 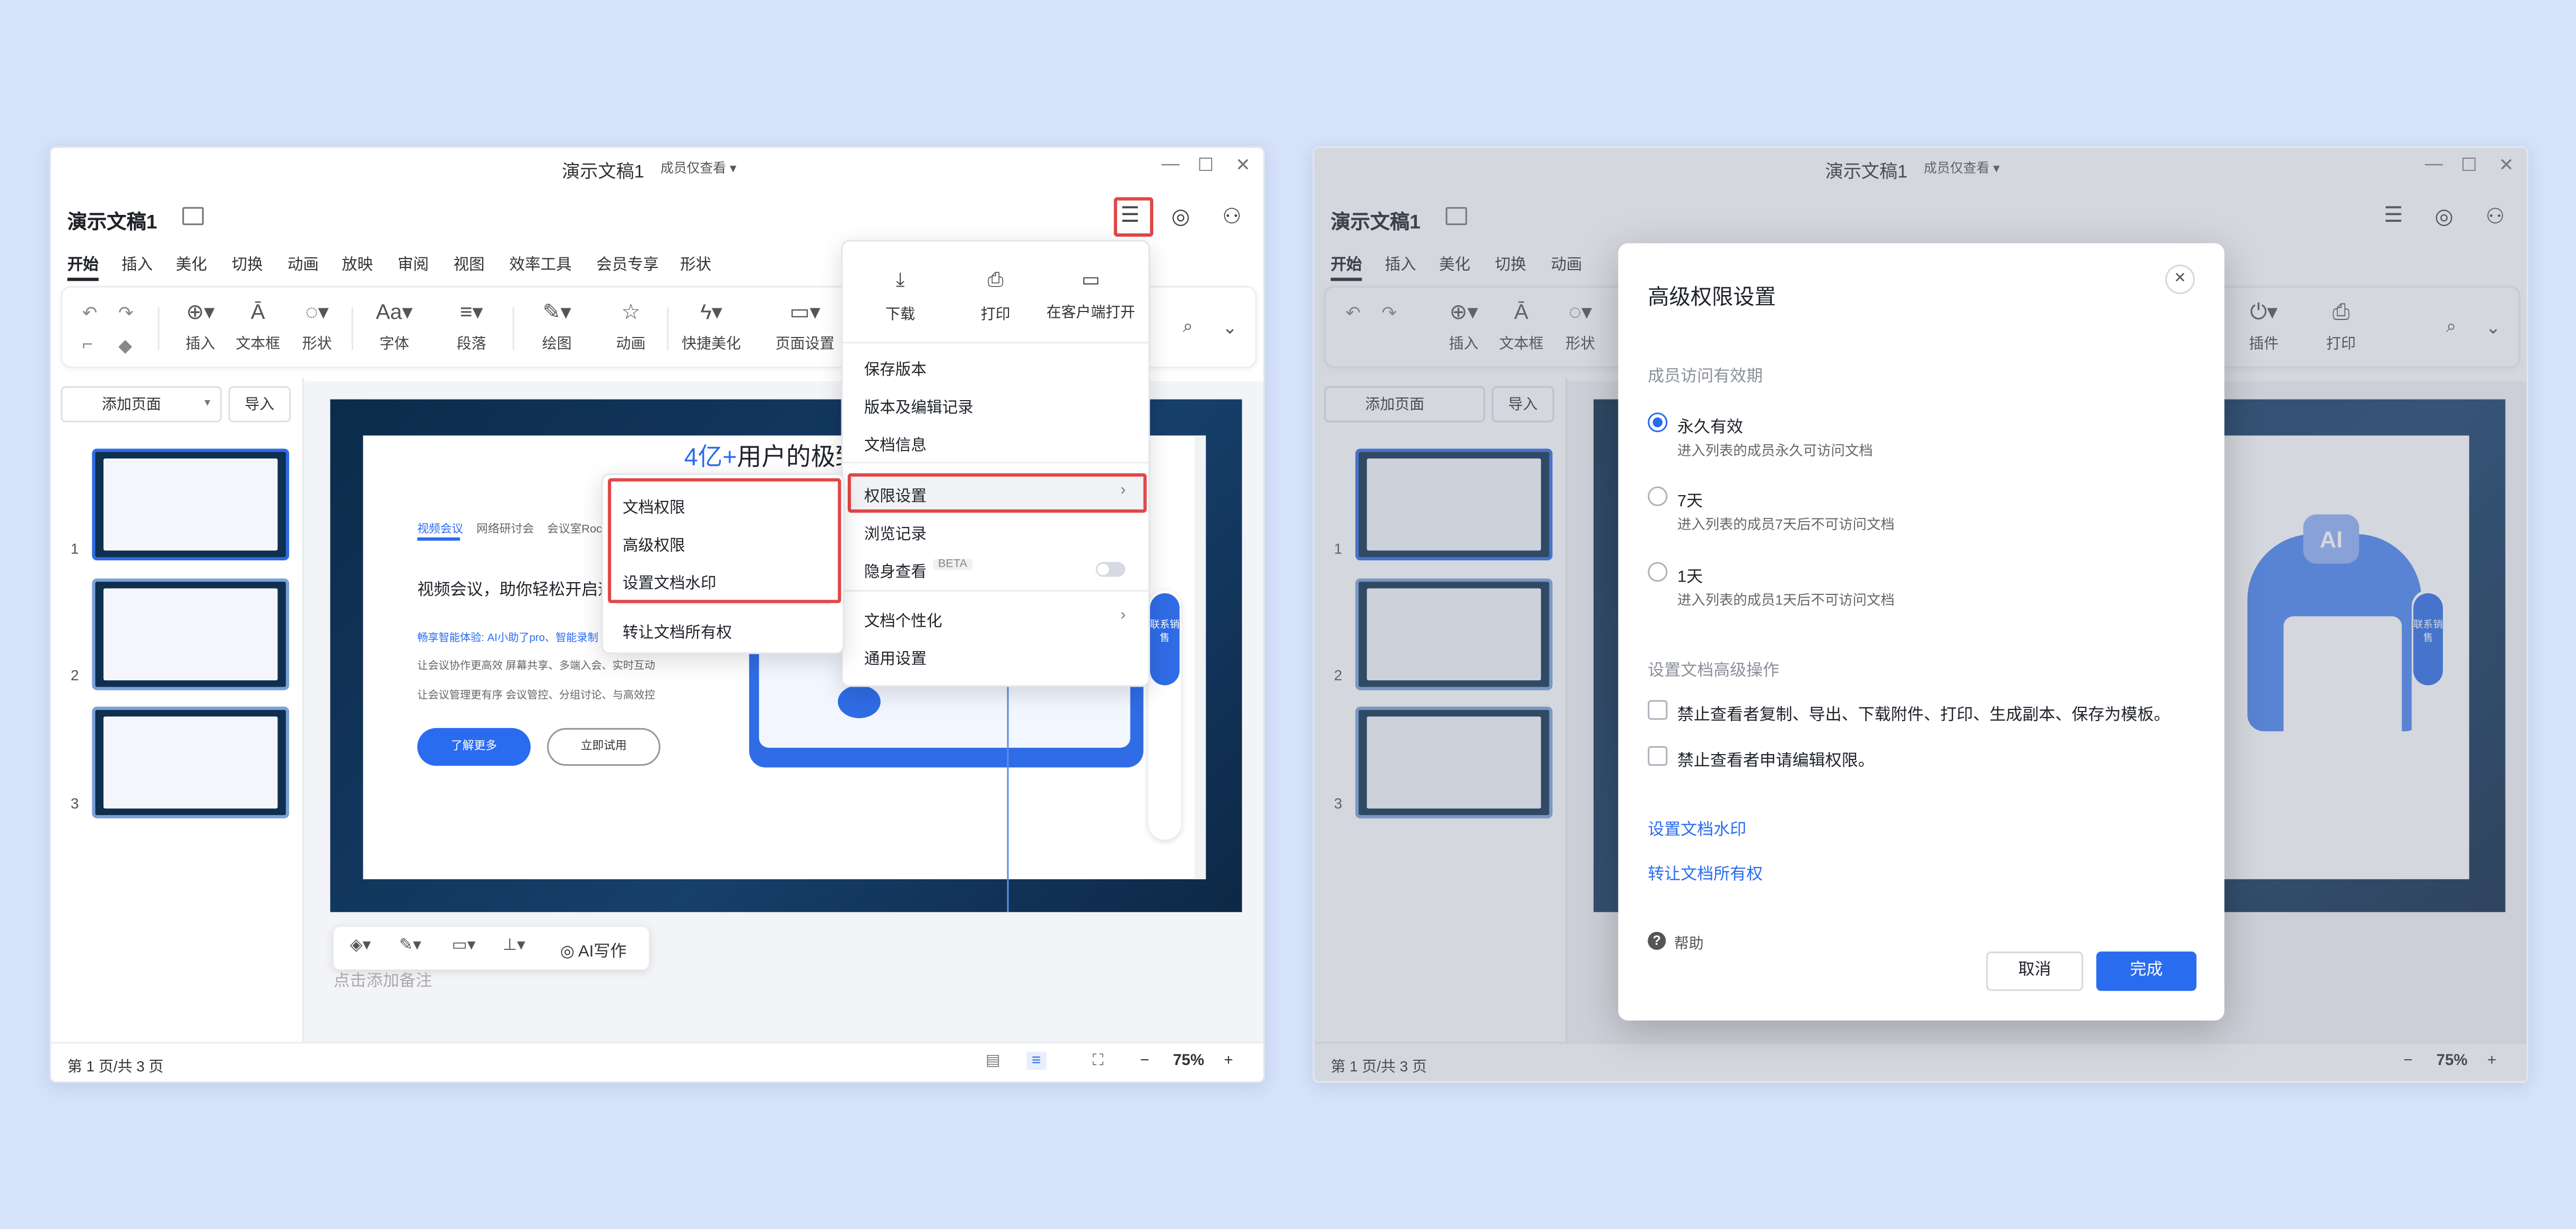 What do you see at coordinates (411, 946) in the screenshot?
I see `line-color-icon: ✎▾` at bounding box center [411, 946].